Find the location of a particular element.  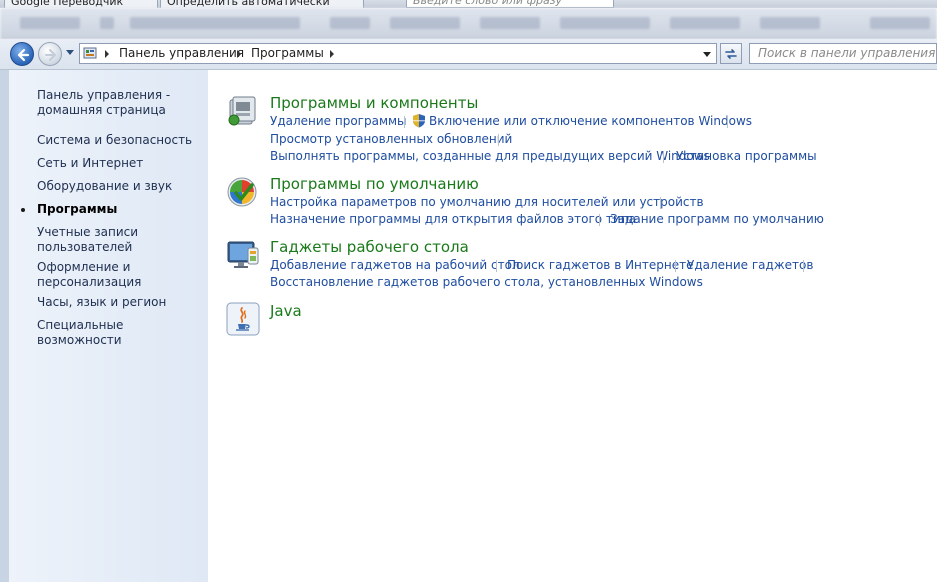

control-panel-icon is located at coordinates (90, 53).